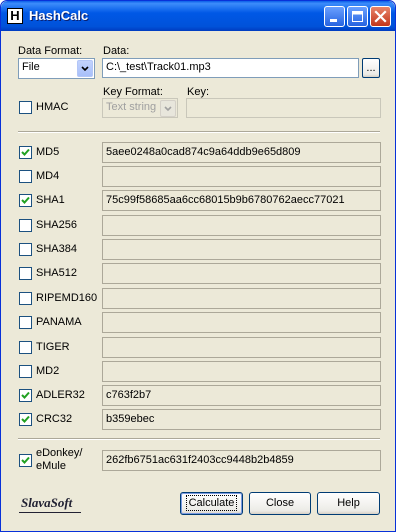 This screenshot has height=532, width=396. Describe the element at coordinates (25, 322) in the screenshot. I see `panama-checkbox` at that location.